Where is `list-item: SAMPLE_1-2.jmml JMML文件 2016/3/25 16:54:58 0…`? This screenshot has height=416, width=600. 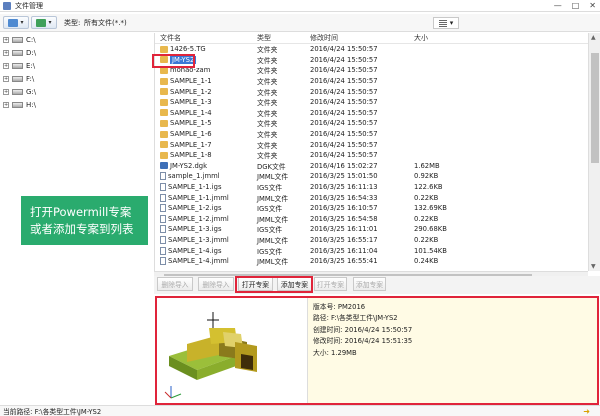
list-item: SAMPLE_1-2.jmml JMML文件 2016/3/25 16:54:58 0… is located at coordinates (377, 219).